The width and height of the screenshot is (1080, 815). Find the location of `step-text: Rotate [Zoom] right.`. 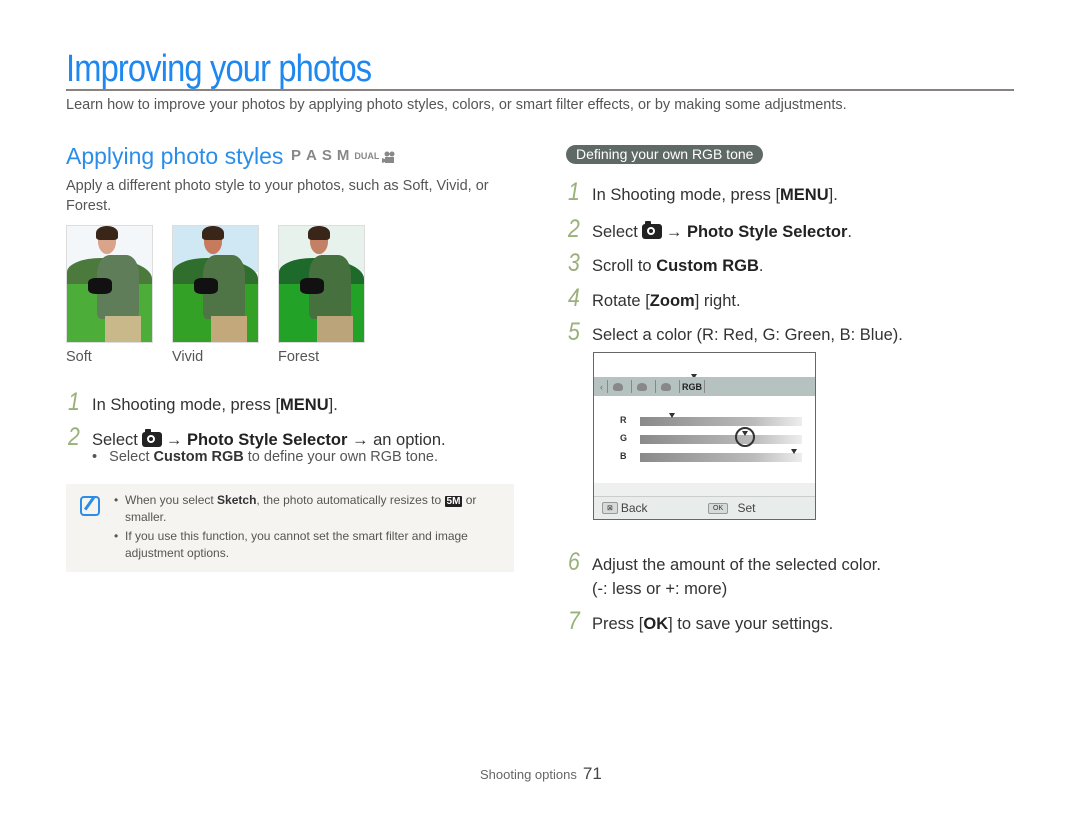

step-text: Rotate [Zoom] right. is located at coordinates (666, 301).